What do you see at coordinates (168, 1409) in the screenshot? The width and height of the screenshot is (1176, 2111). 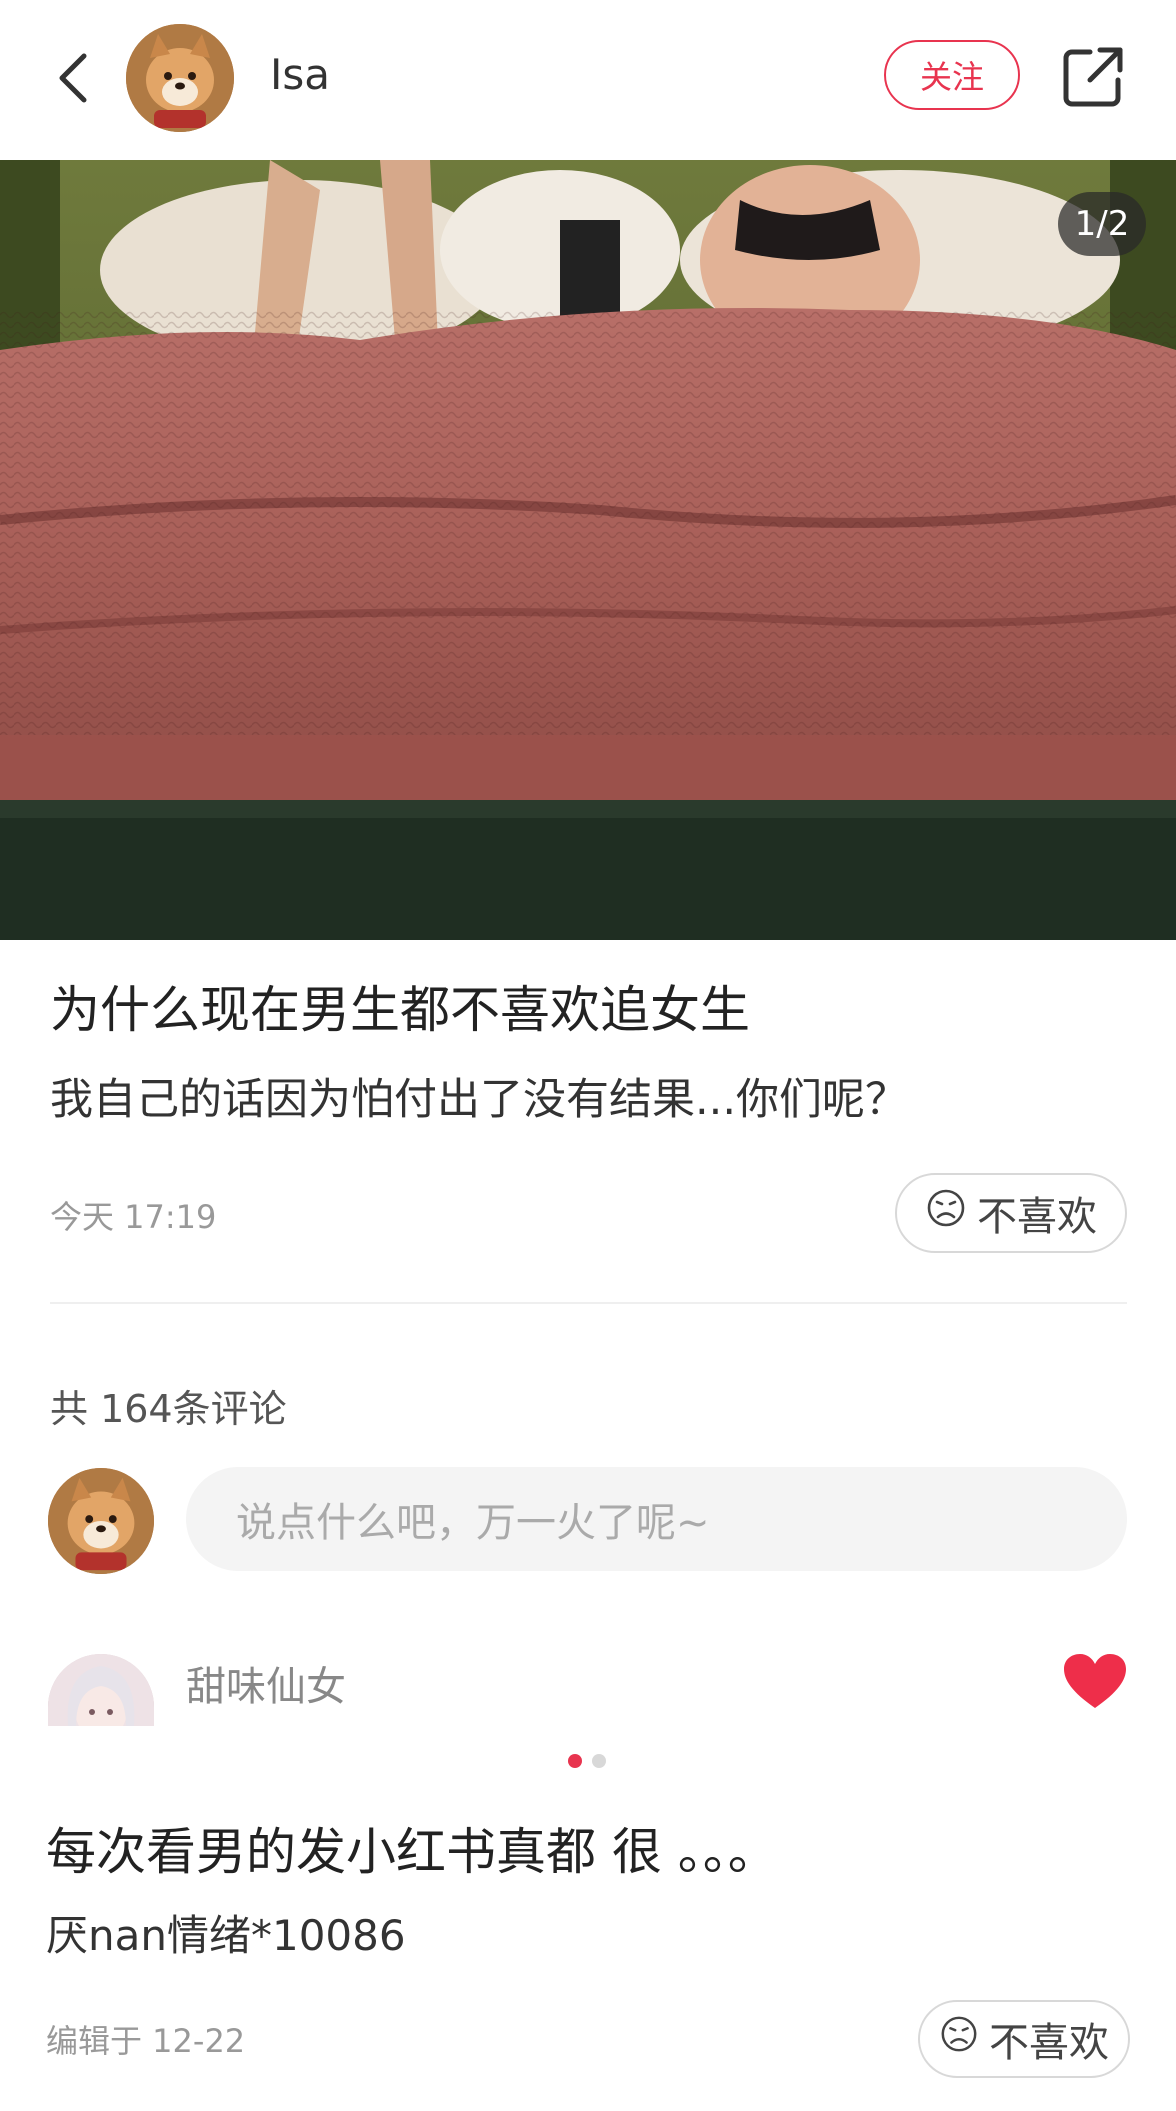 I see `comment-count: 共 164条评论` at bounding box center [168, 1409].